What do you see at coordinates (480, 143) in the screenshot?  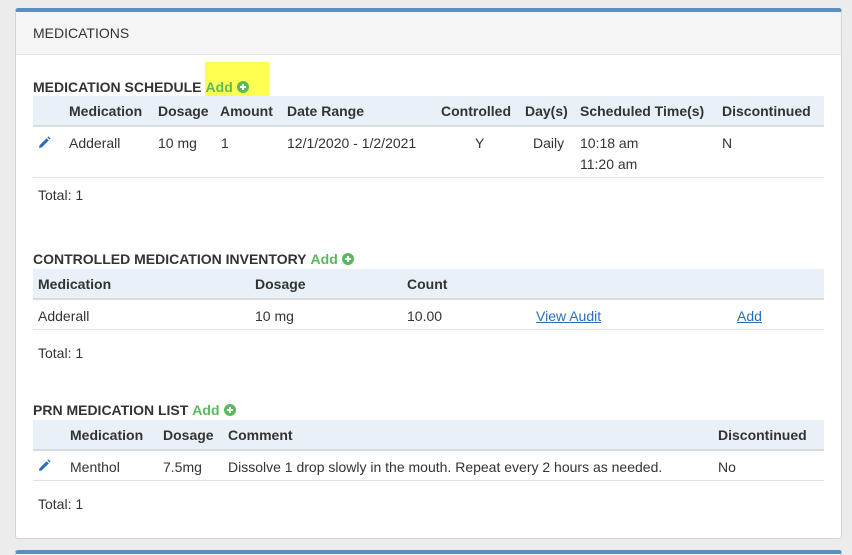 I see `cell-controlled: Y` at bounding box center [480, 143].